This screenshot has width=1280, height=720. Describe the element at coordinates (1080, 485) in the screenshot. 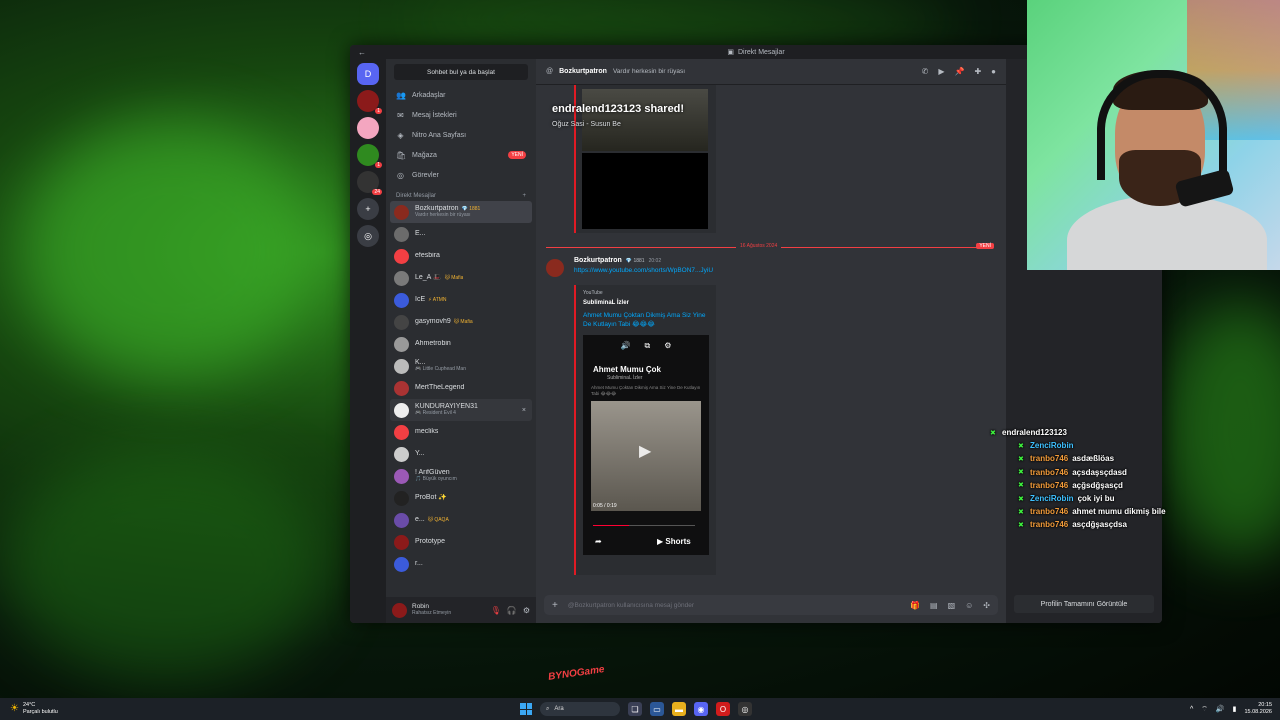

I see `stream-chat-line: ✖ tranbo746 açğsdğşasçd` at that location.